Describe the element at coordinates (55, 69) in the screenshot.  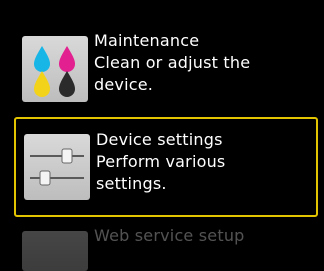
I see `ink-cartridge-icon` at that location.